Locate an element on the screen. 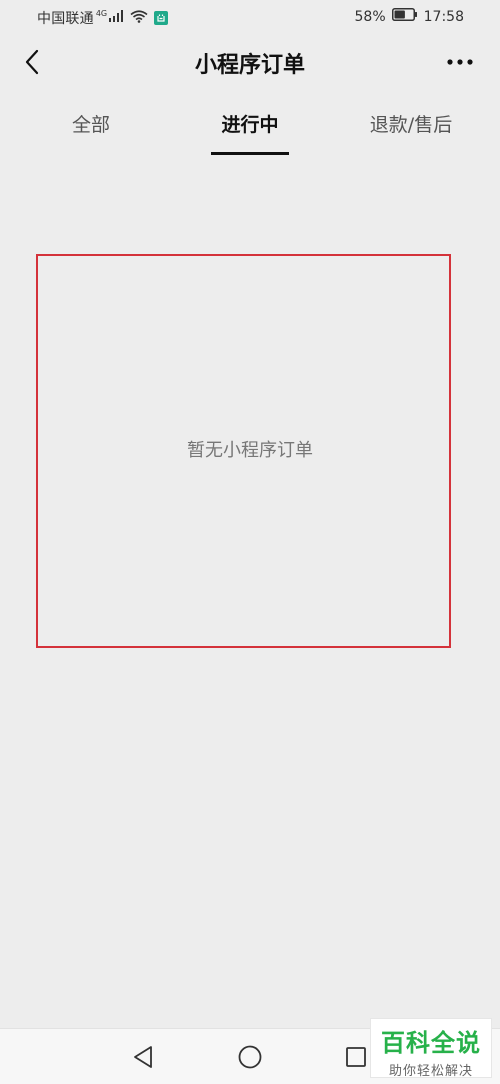 The height and width of the screenshot is (1084, 500). watermark-sub-text: 助你轻松解决 is located at coordinates (430, 1071).